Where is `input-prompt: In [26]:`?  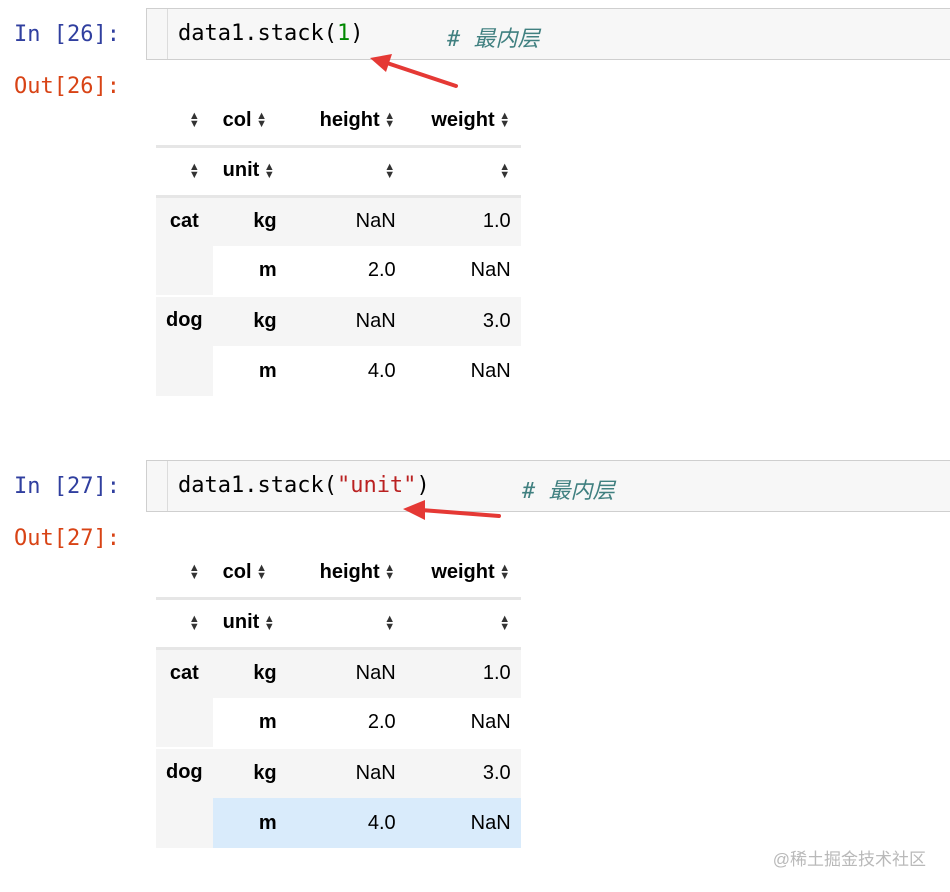
input-prompt: In [26]: is located at coordinates (67, 34).